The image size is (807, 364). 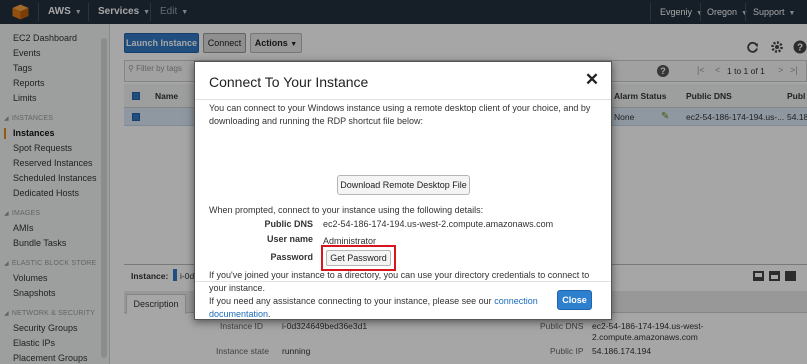 What do you see at coordinates (289, 82) in the screenshot?
I see `dialog-title: Connect To Your Instance` at bounding box center [289, 82].